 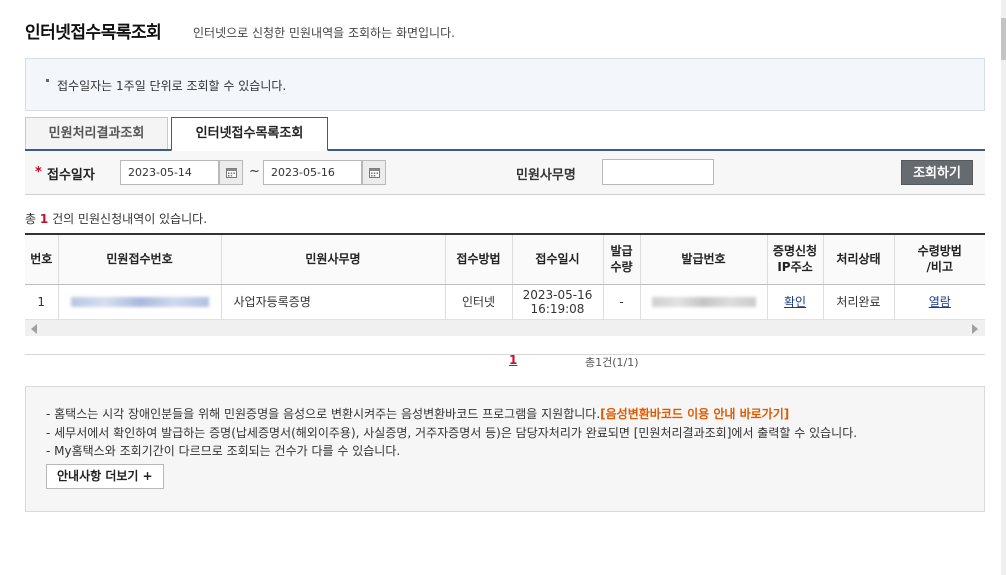 I want to click on cell-method: 인터넷, so click(x=479, y=301).